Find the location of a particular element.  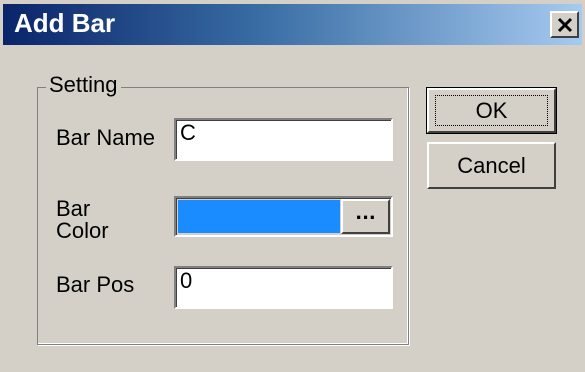

bar-color-label: Bar Color is located at coordinates (82, 218).